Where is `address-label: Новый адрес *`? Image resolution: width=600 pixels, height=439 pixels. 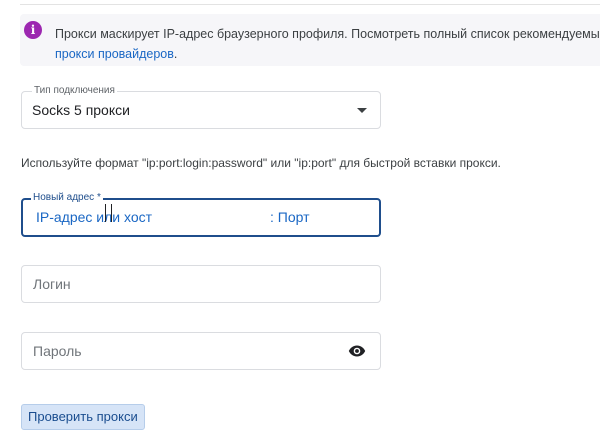
address-label: Новый адрес * is located at coordinates (67, 198).